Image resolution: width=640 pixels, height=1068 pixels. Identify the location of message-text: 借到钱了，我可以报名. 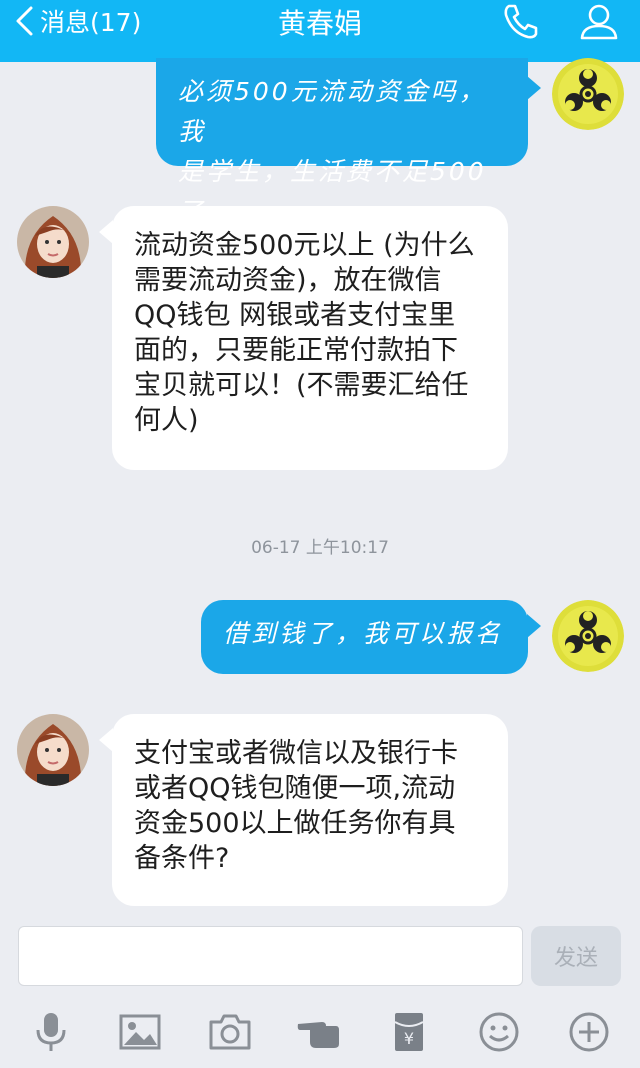
(363, 633).